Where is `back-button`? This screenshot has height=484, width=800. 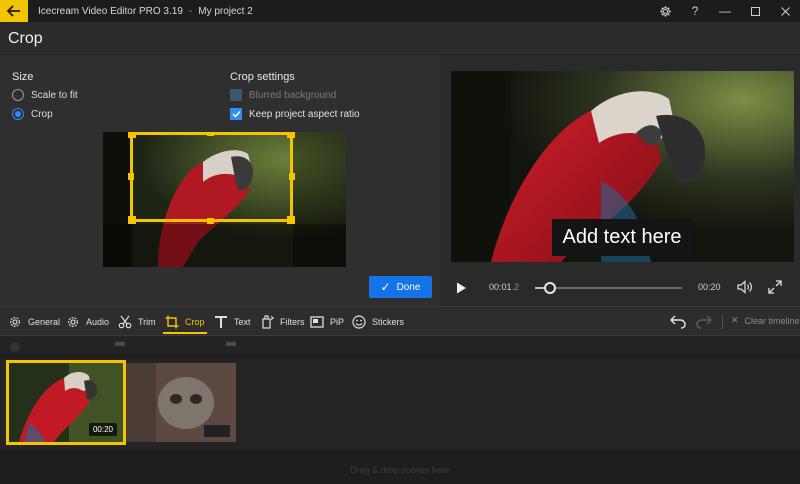
back-button is located at coordinates (14, 11).